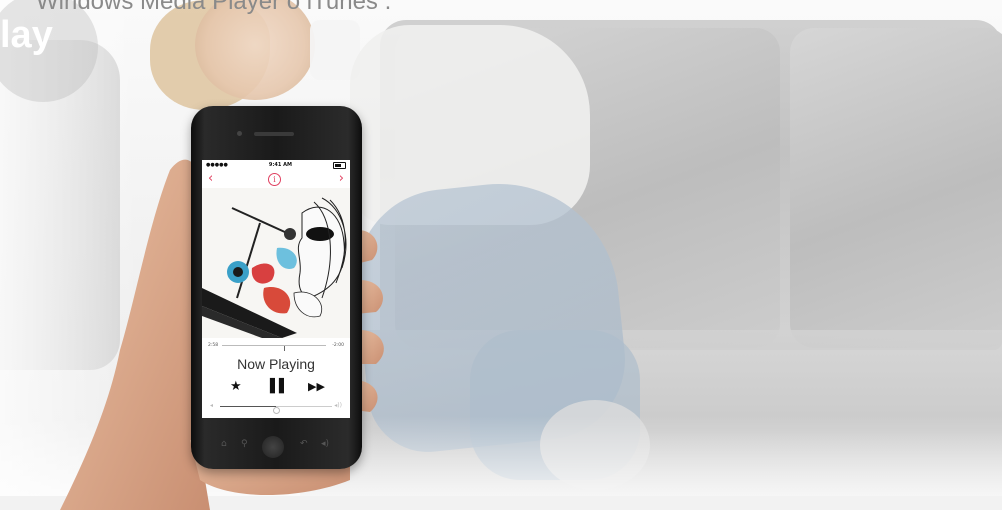  What do you see at coordinates (316, 387) in the screenshot?
I see `fast-forward-icon: ▶▶` at bounding box center [316, 387].